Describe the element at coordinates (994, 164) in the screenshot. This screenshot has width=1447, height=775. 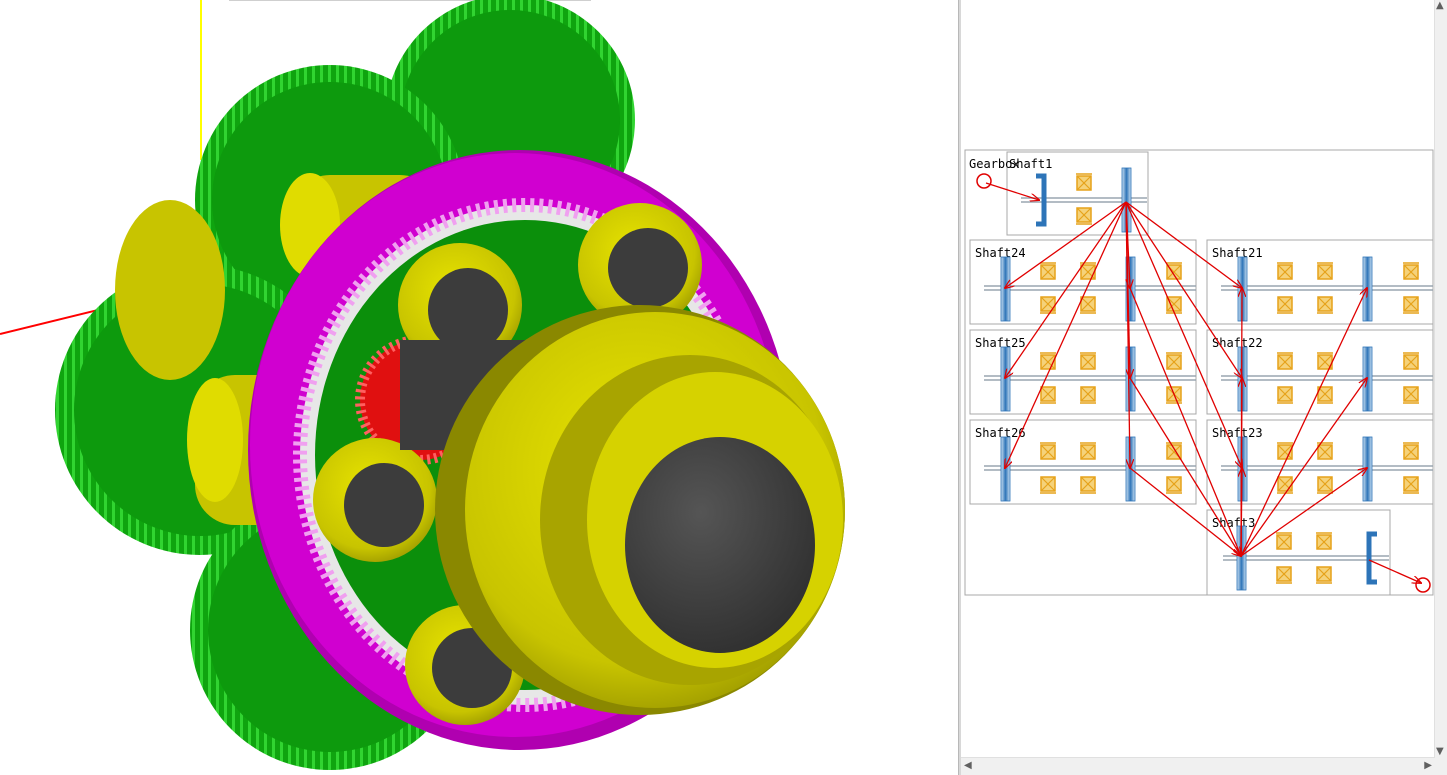
I see `gearbox-label: Gearbox` at that location.